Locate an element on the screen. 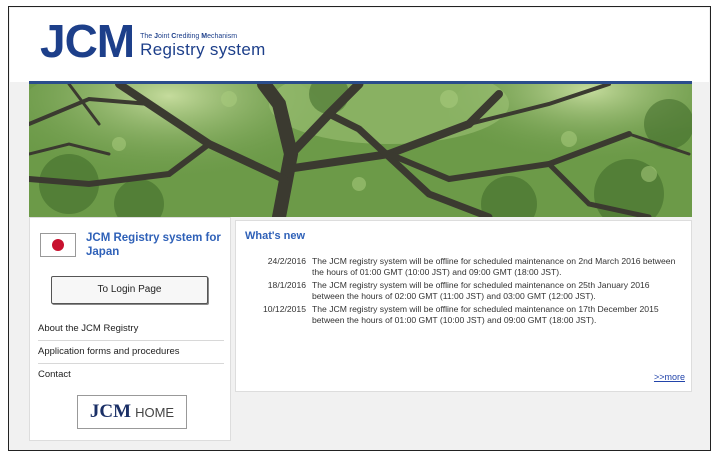 The width and height of the screenshot is (720, 455). country-registry-title: JCM Registry system for Japan is located at coordinates (156, 245).